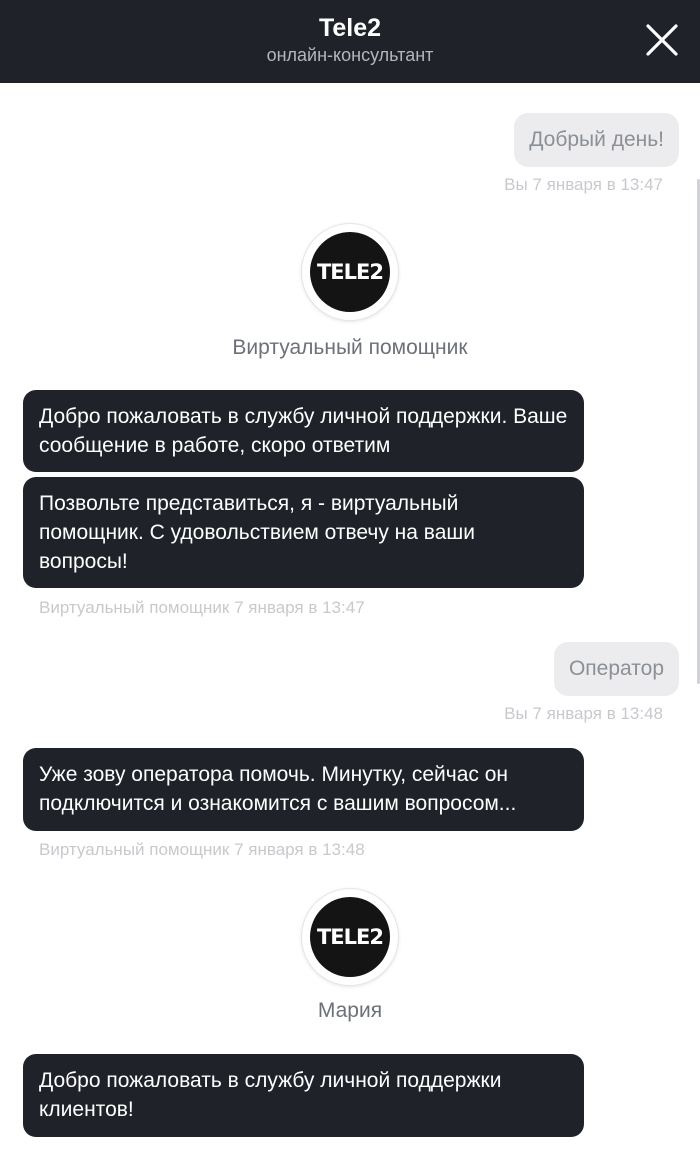 The height and width of the screenshot is (1155, 700). I want to click on user-message: Добрый день!, so click(596, 140).